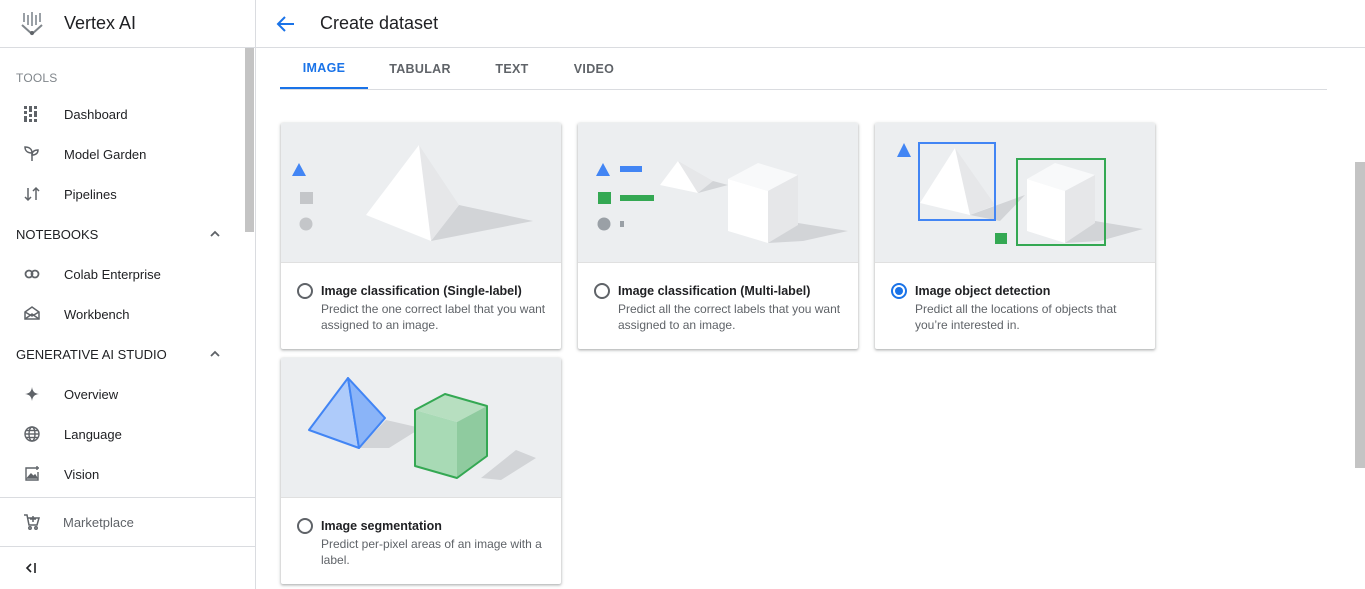 Image resolution: width=1365 pixels, height=589 pixels. What do you see at coordinates (381, 526) in the screenshot?
I see `option-title: Image segmentation` at bounding box center [381, 526].